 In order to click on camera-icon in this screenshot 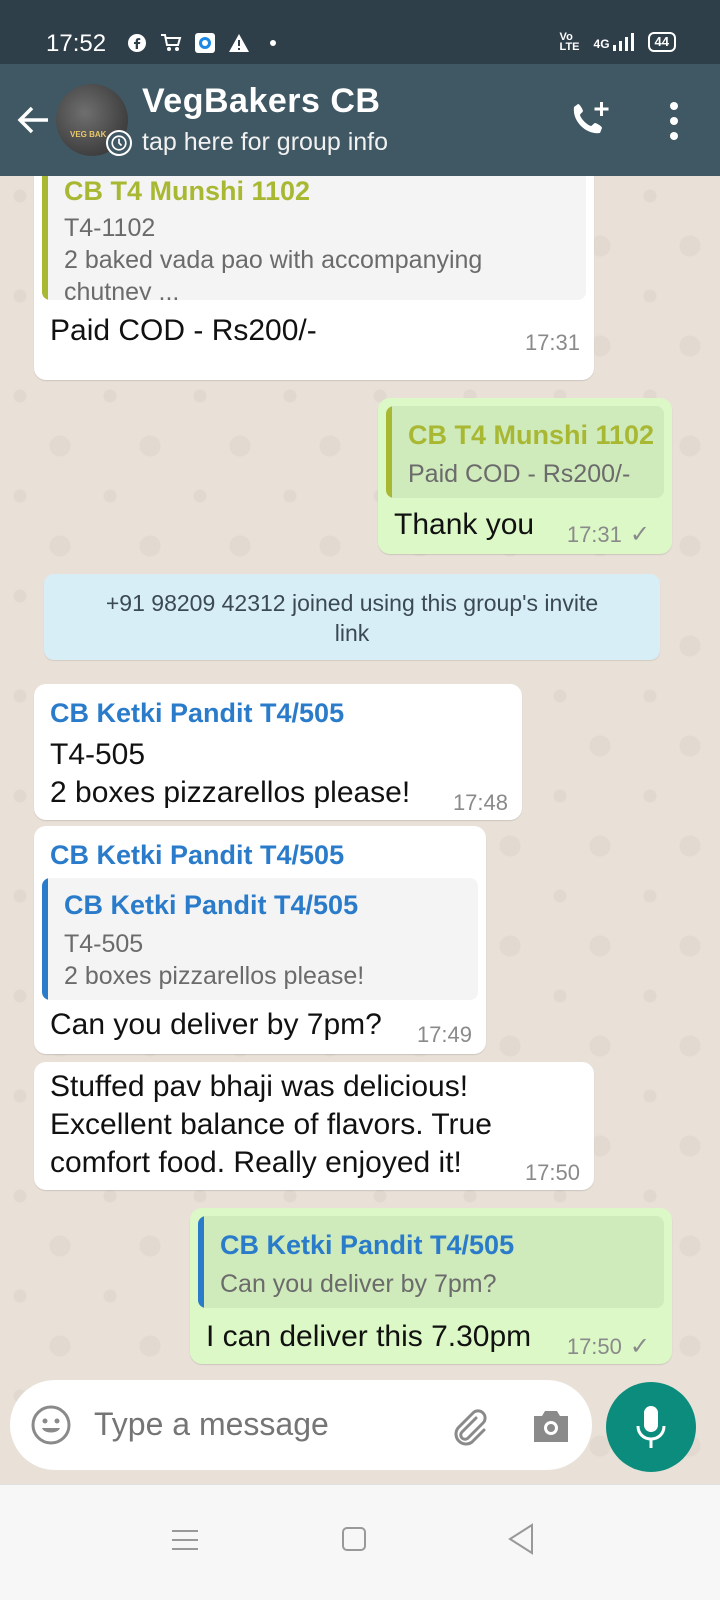, I will do `click(551, 1426)`.